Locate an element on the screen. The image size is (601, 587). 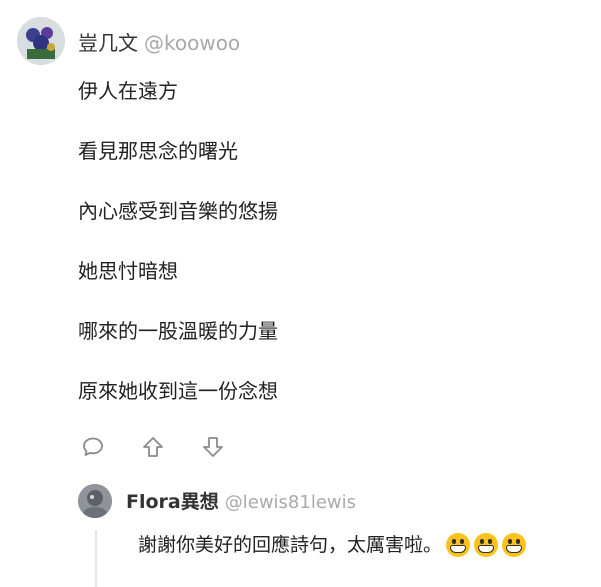
author-handle: @koowoo is located at coordinates (192, 43).